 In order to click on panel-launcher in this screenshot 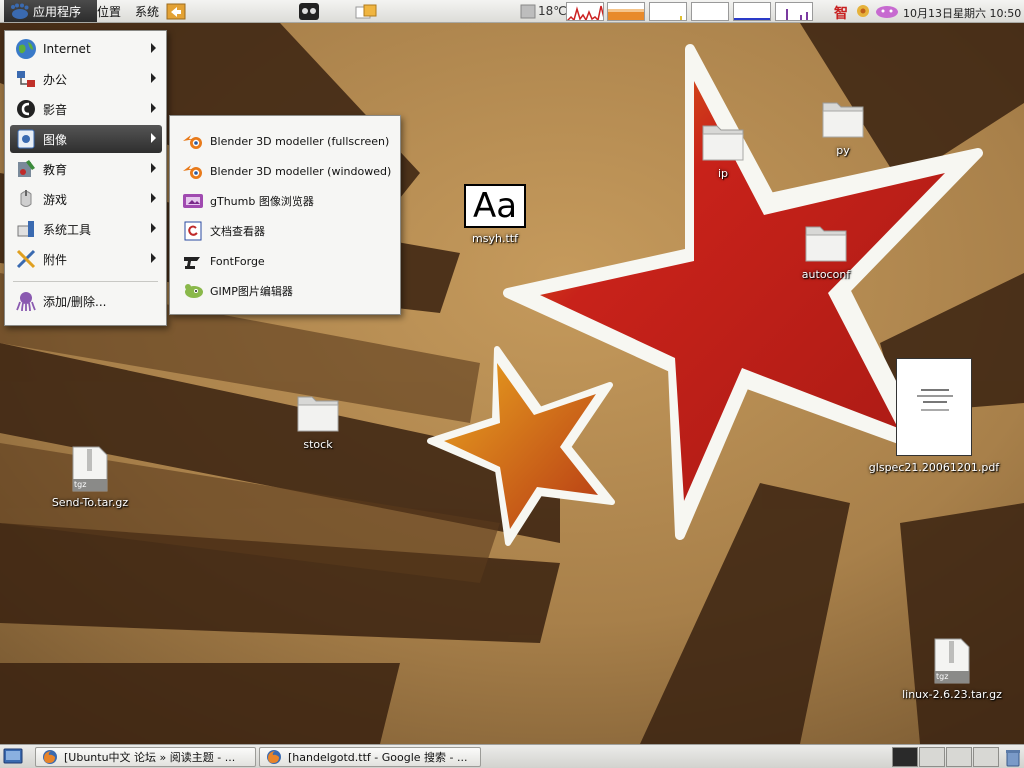, I will do `click(176, 11)`.